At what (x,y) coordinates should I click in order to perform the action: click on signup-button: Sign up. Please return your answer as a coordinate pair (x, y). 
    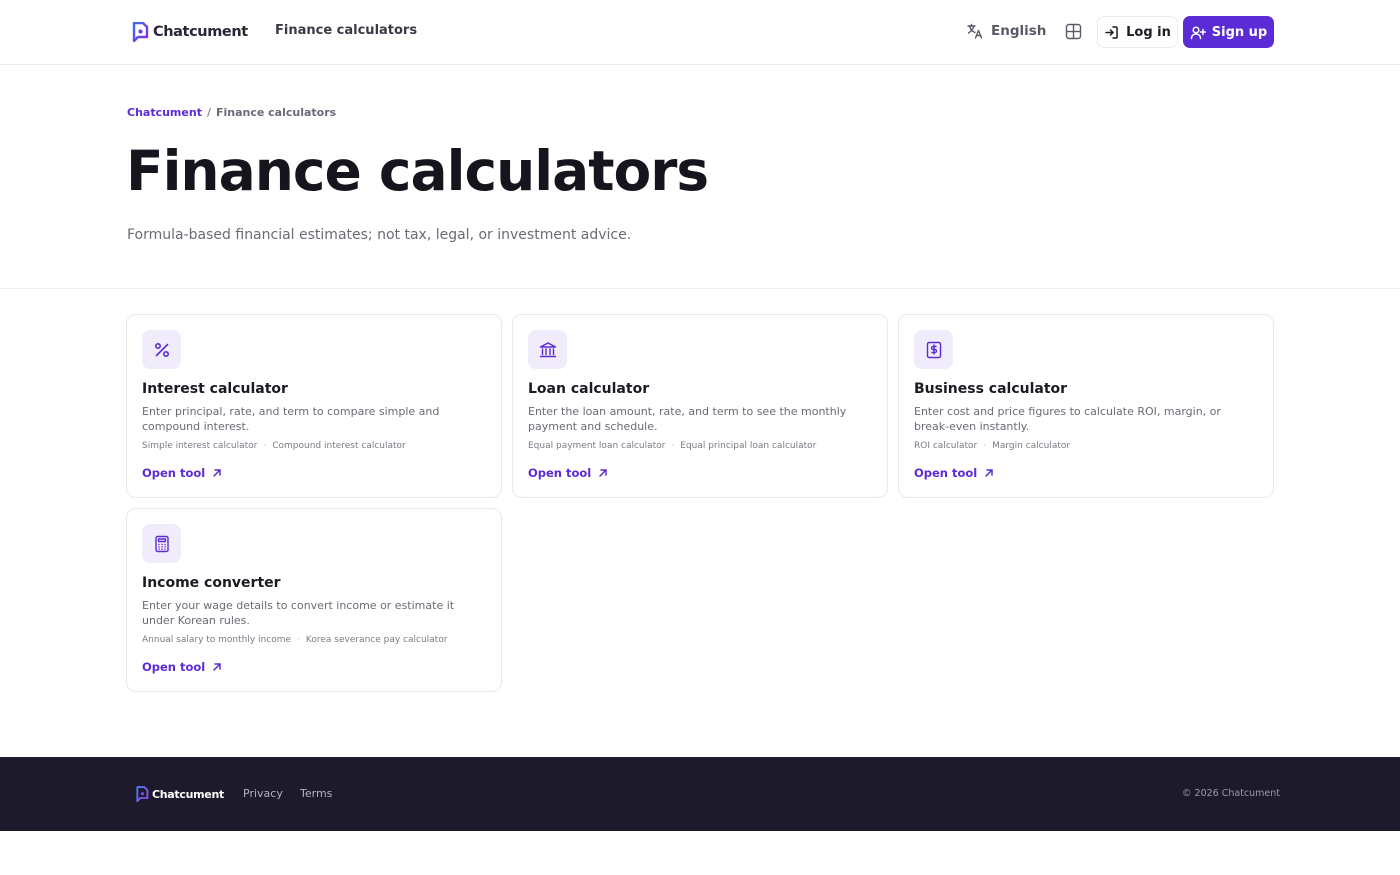
    Looking at the image, I should click on (1228, 32).